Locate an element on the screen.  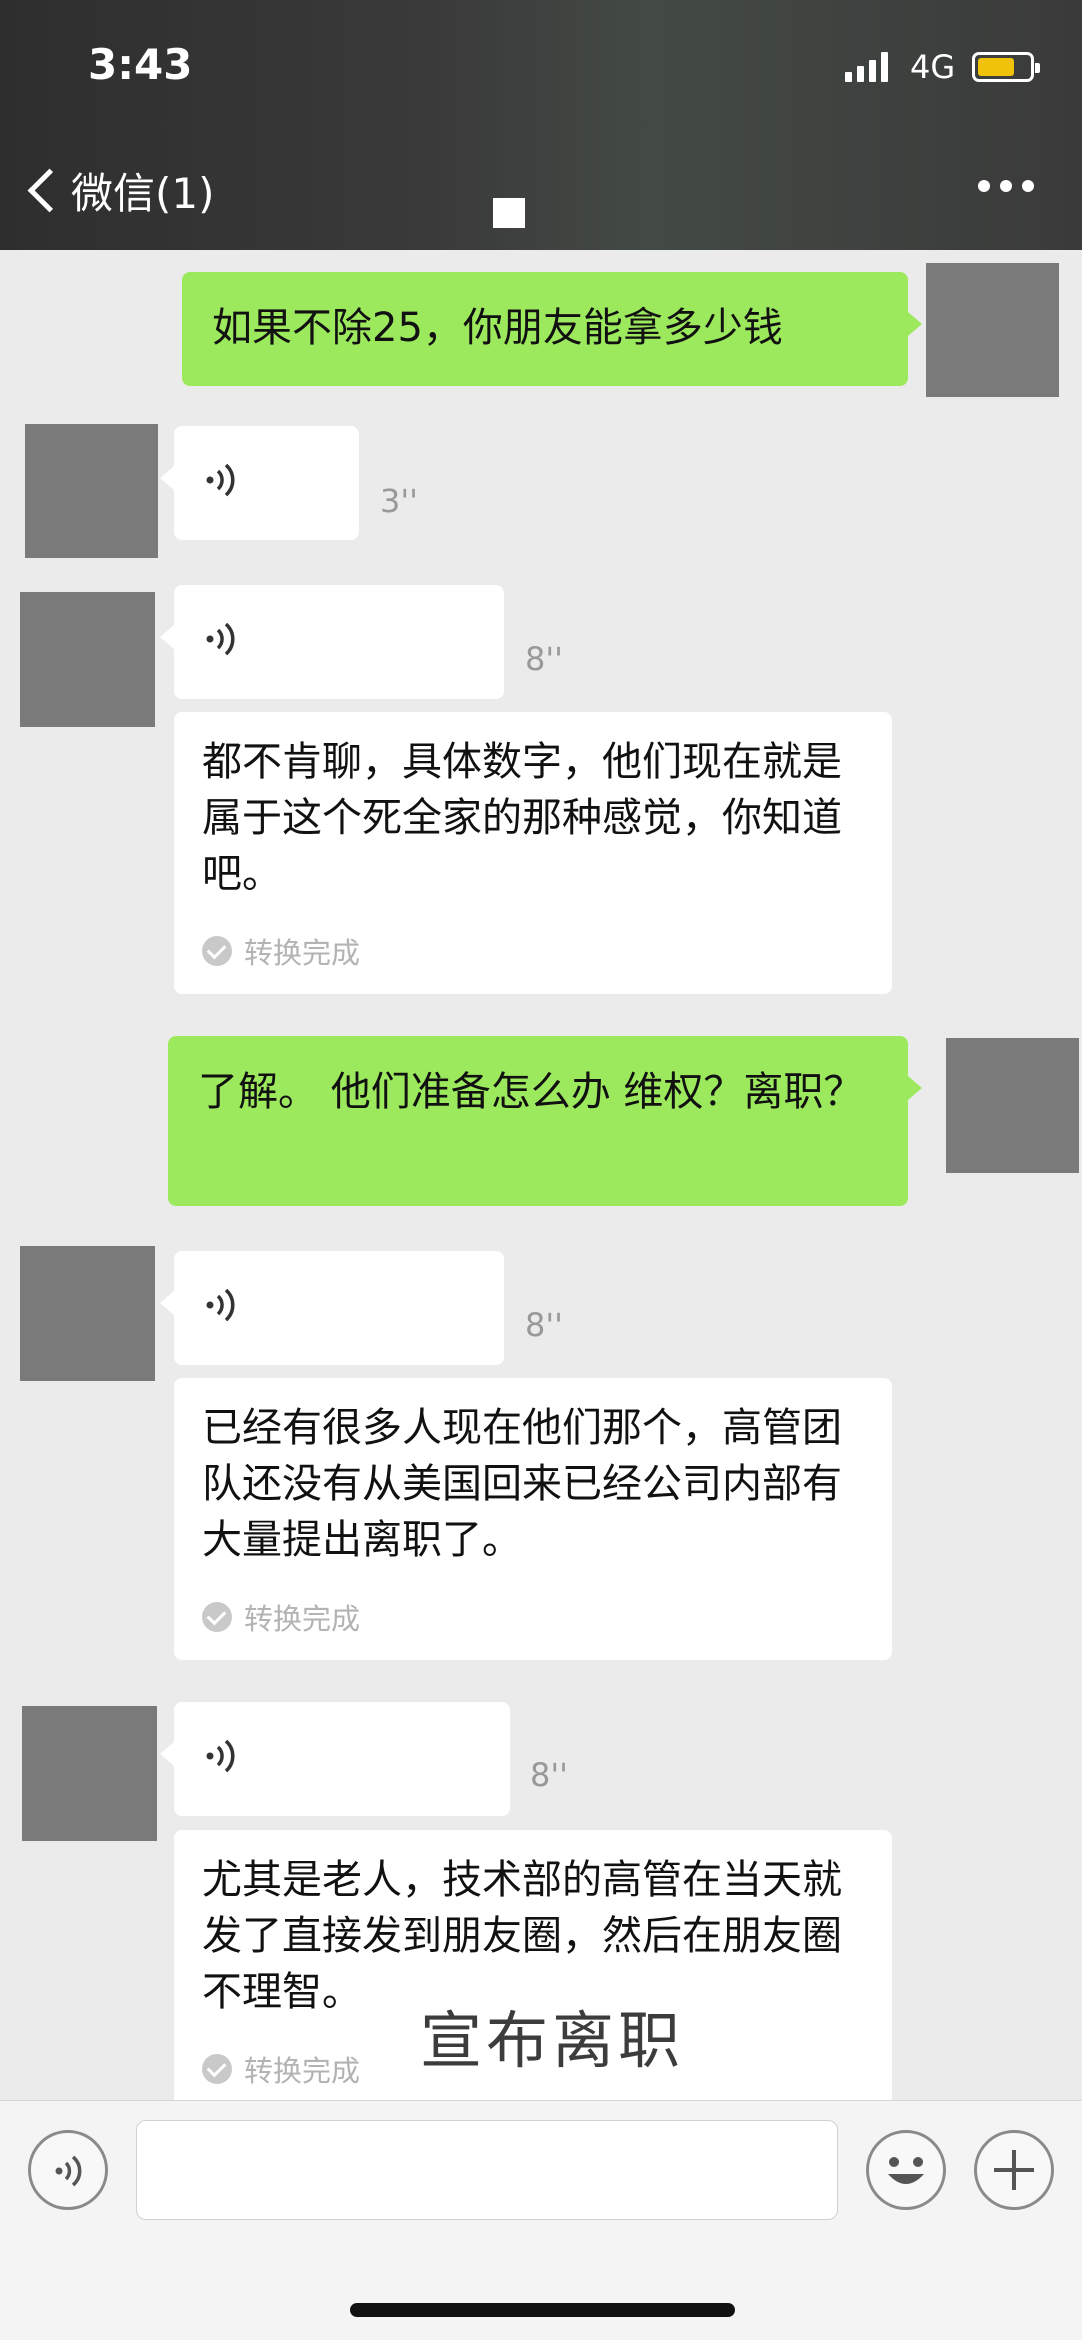
status-time: 3:43 is located at coordinates (140, 64).